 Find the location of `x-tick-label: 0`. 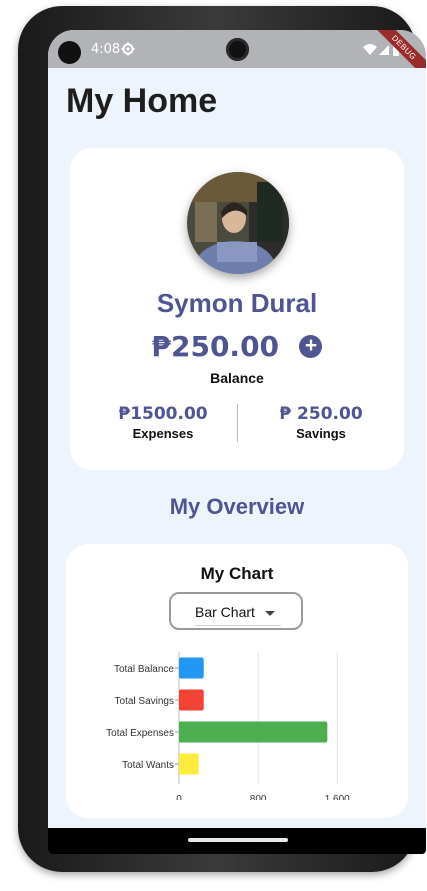

x-tick-label: 0 is located at coordinates (179, 797).